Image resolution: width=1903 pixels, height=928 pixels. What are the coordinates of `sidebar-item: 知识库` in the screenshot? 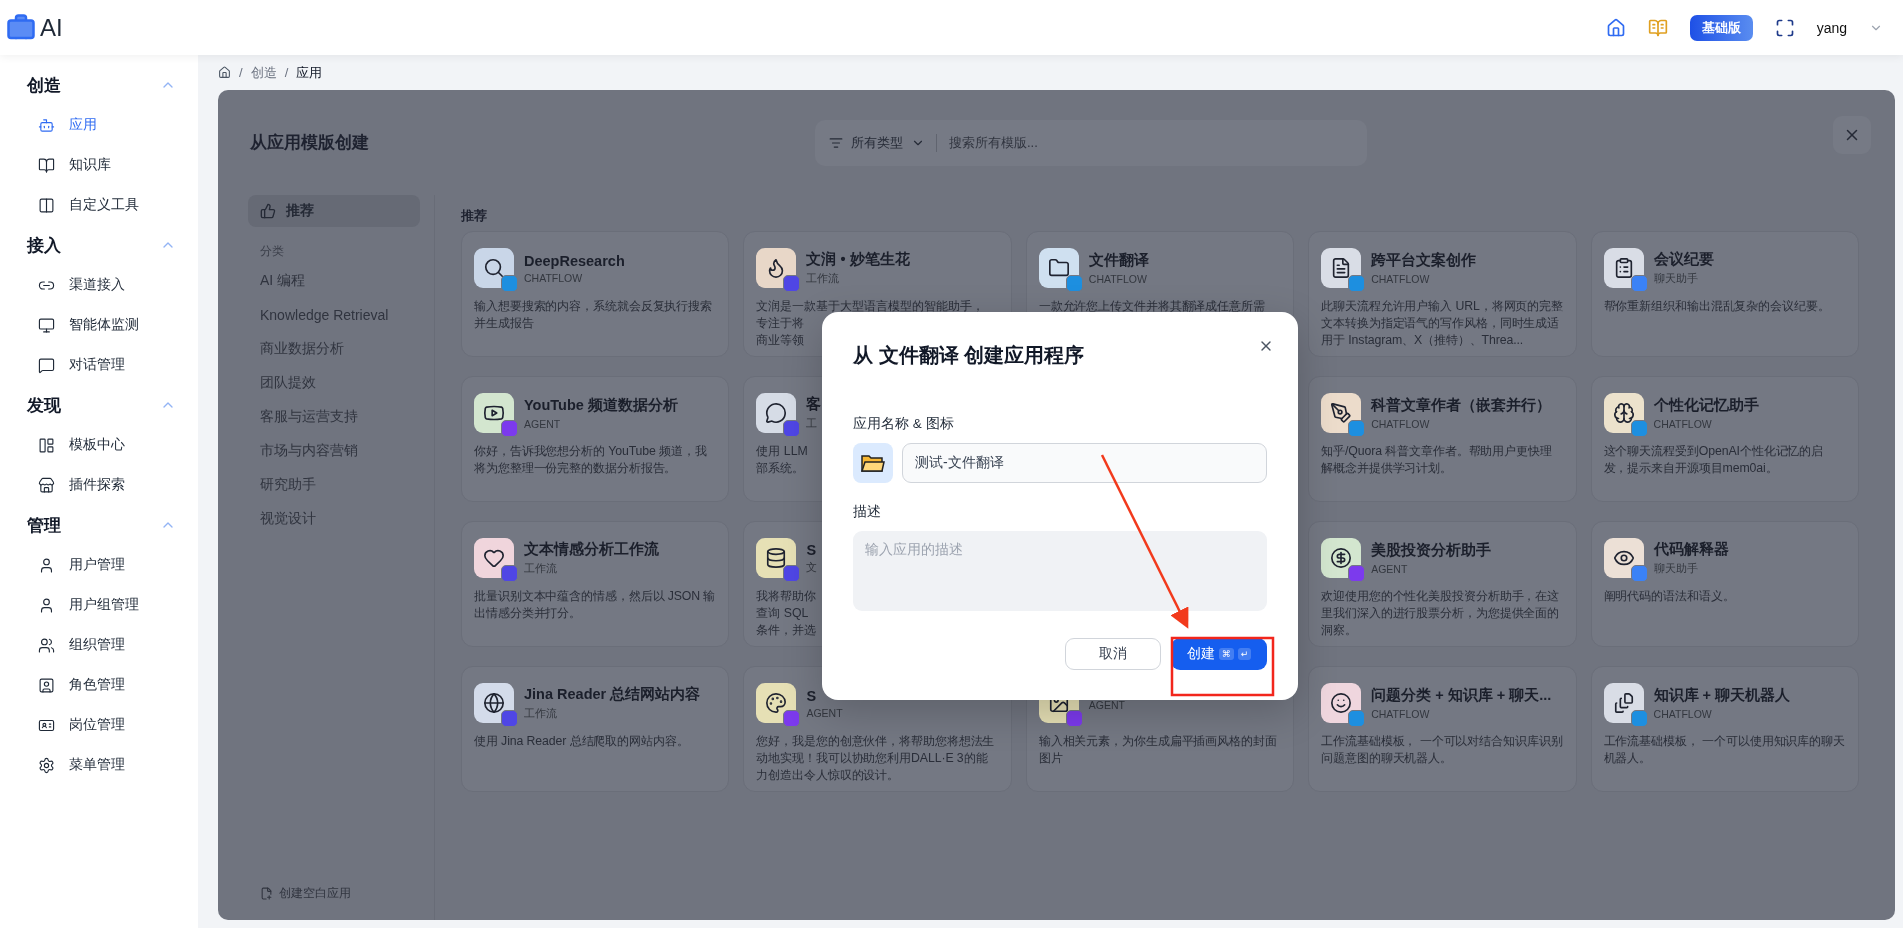 It's located at (99, 165).